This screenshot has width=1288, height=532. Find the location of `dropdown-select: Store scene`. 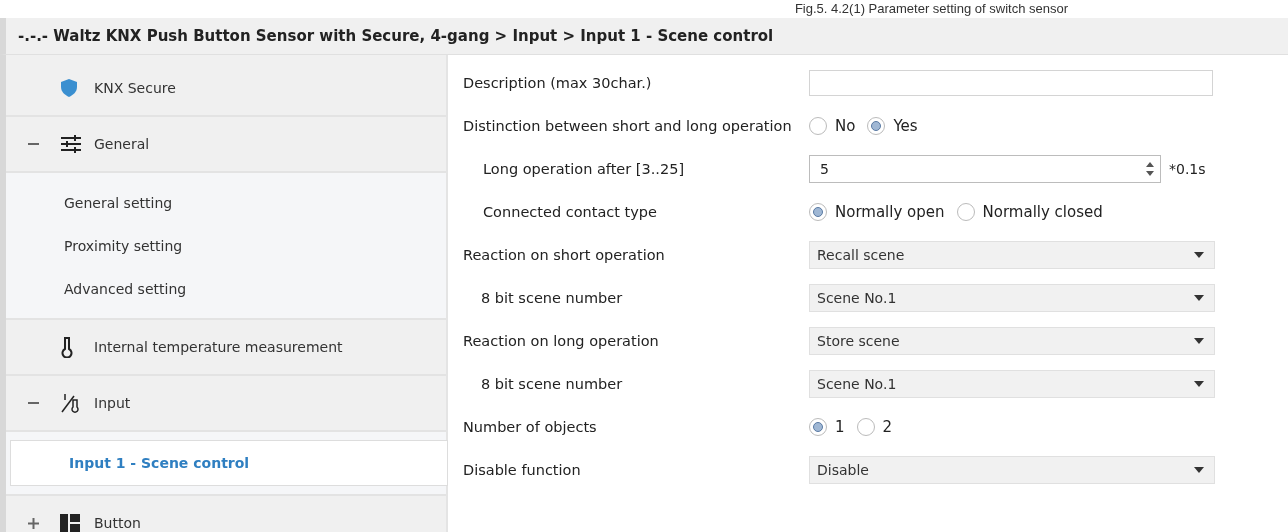

dropdown-select: Store scene is located at coordinates (1012, 340).